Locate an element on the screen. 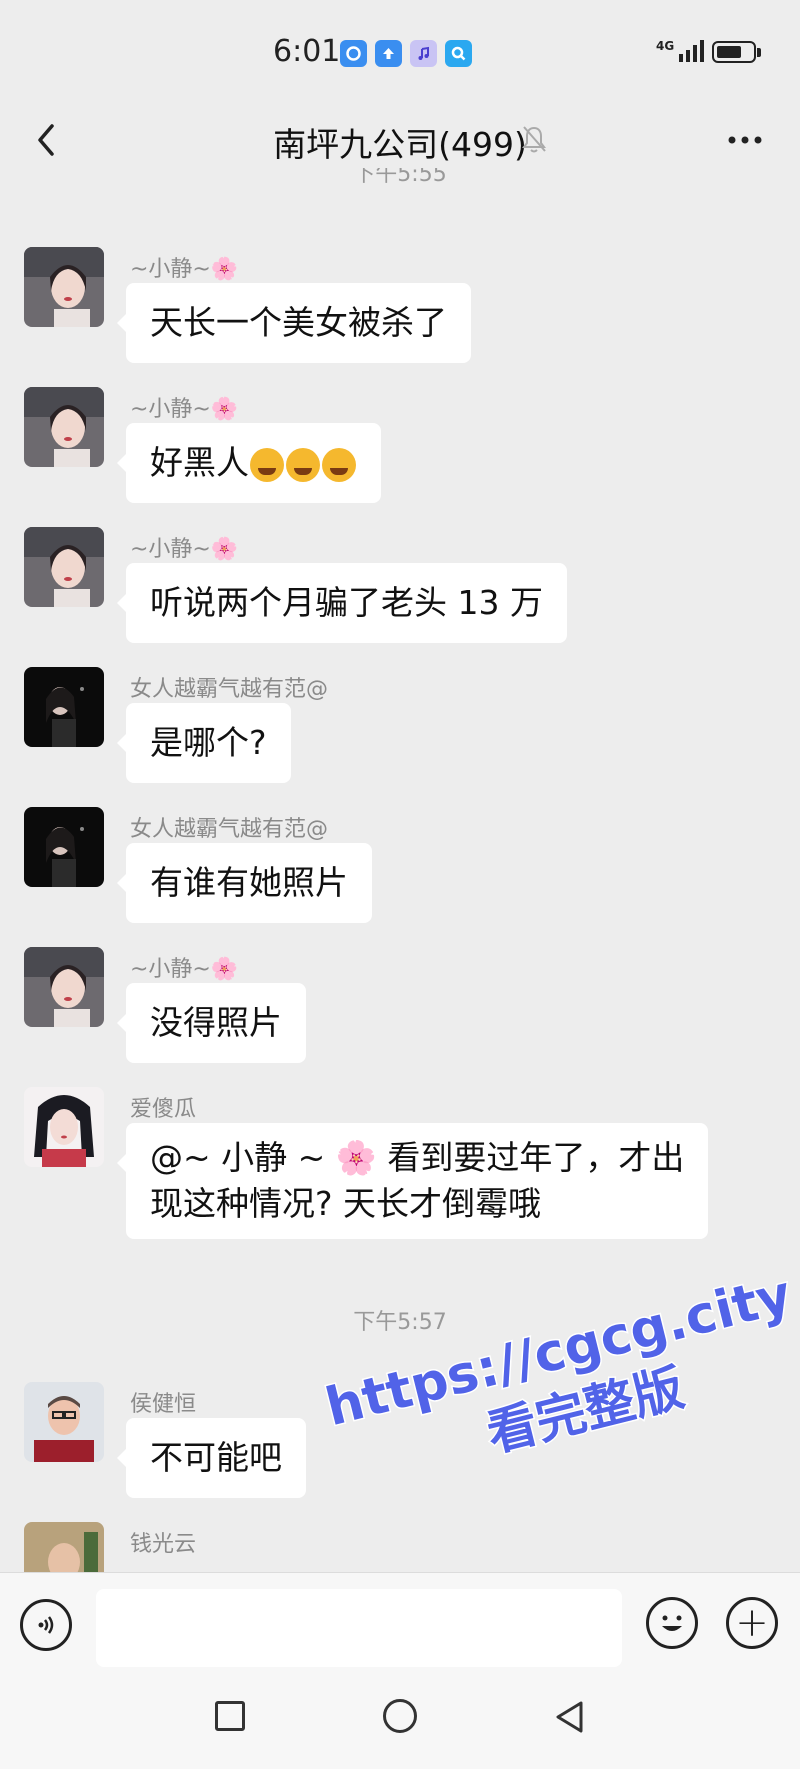 The height and width of the screenshot is (1769, 800). more-icon is located at coordinates (745, 140).